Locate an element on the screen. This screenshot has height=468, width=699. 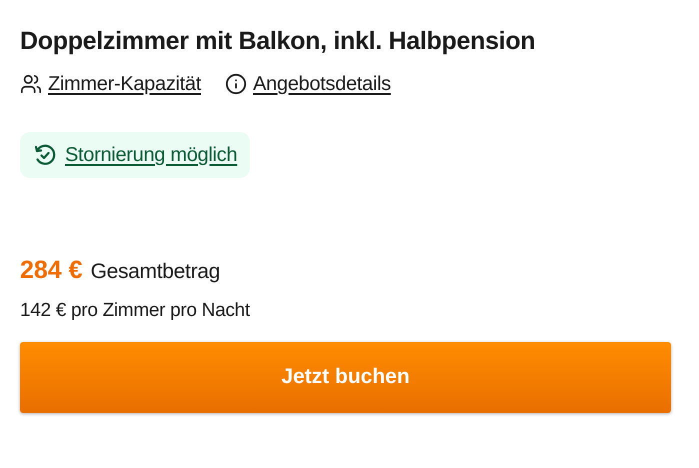
people-icon is located at coordinates (31, 84).